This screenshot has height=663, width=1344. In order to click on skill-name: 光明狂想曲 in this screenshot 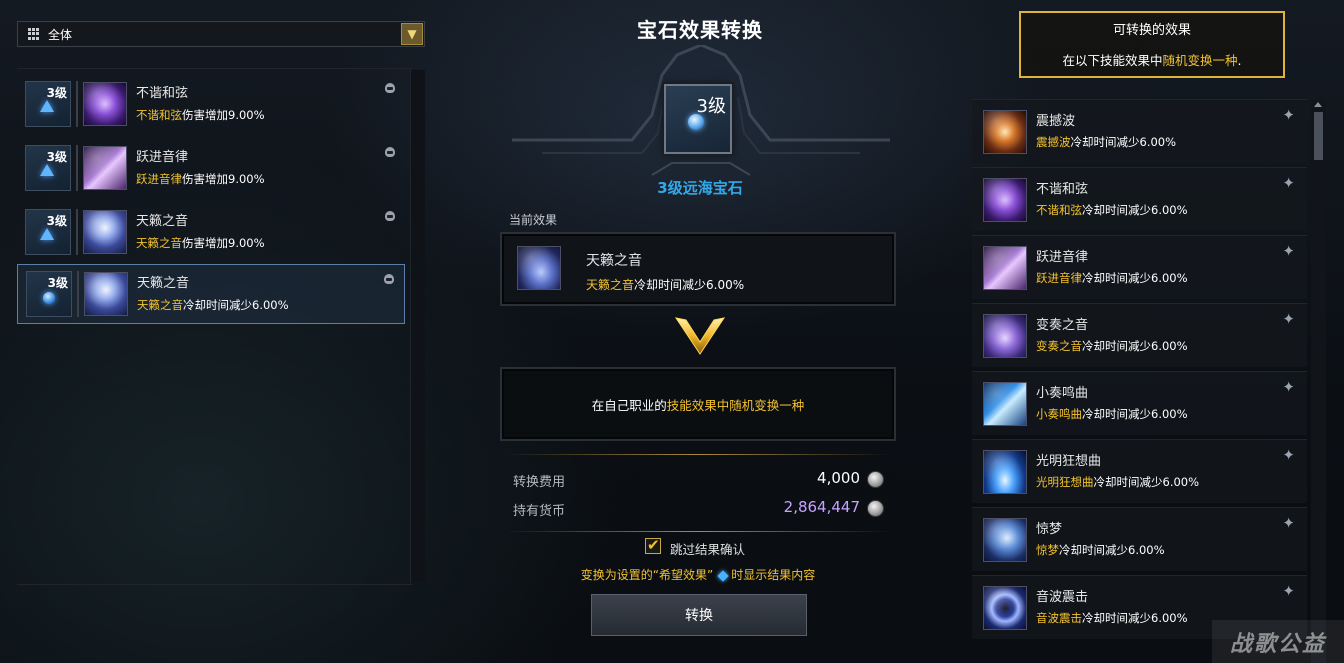, I will do `click(1069, 461)`.